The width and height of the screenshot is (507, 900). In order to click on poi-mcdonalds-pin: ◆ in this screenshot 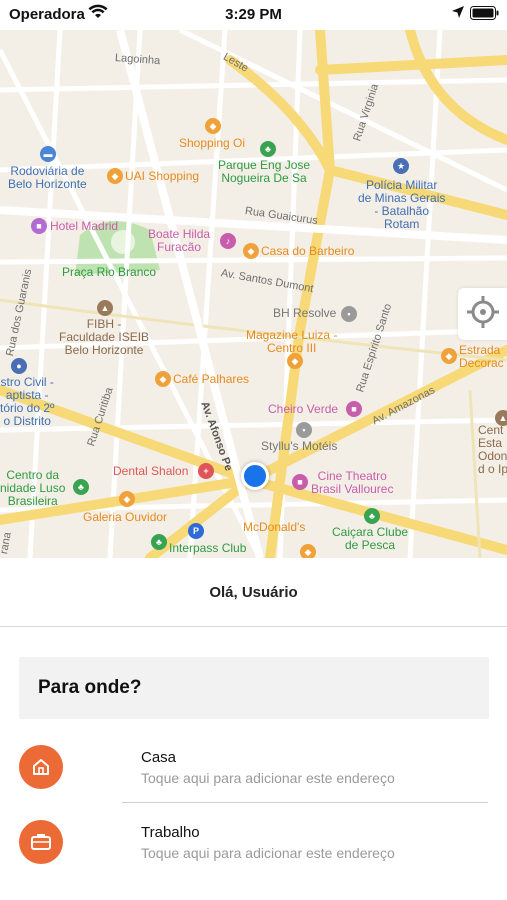, I will do `click(308, 551)`.